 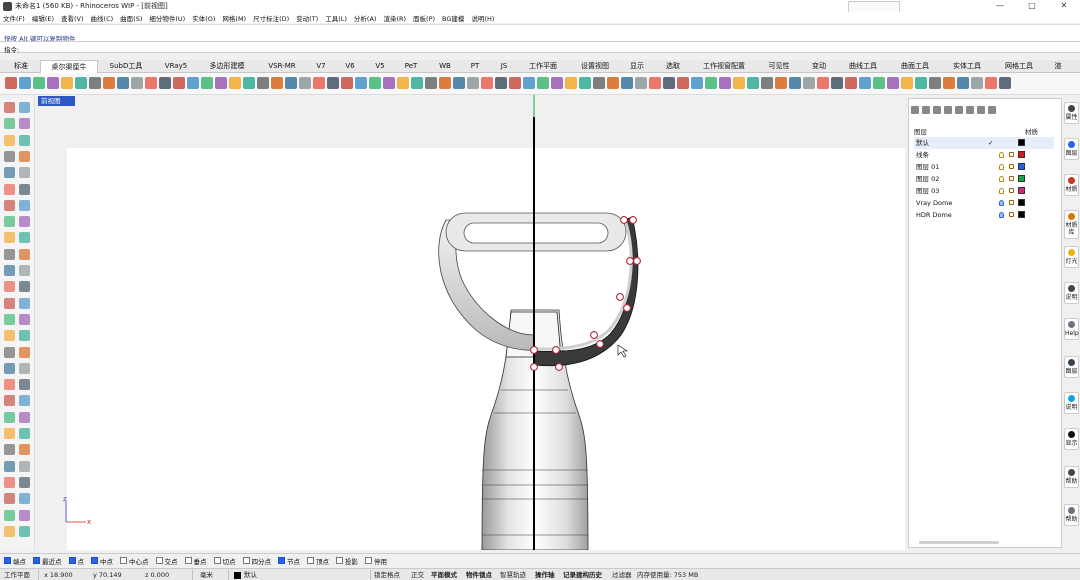 I want to click on menu-subd: 细分物件(U), so click(x=167, y=18).